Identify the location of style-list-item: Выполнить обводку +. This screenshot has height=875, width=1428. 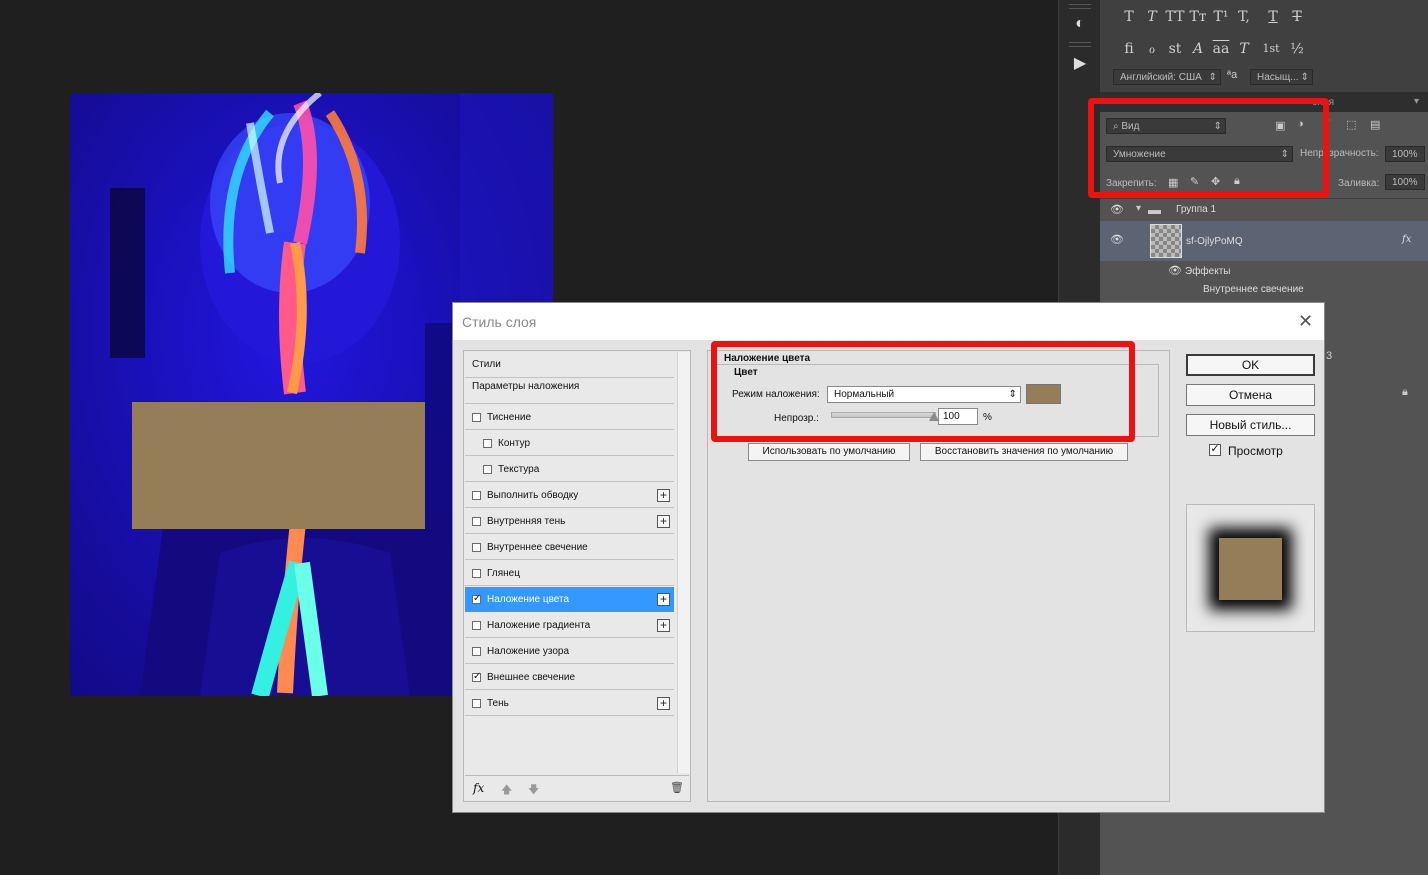
(569, 495).